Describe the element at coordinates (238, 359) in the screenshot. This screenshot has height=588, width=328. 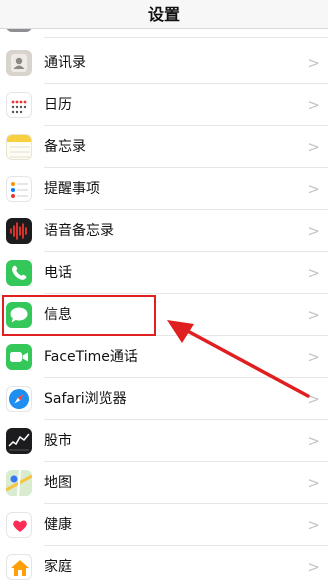
I see `annotation-arrow-icon` at that location.